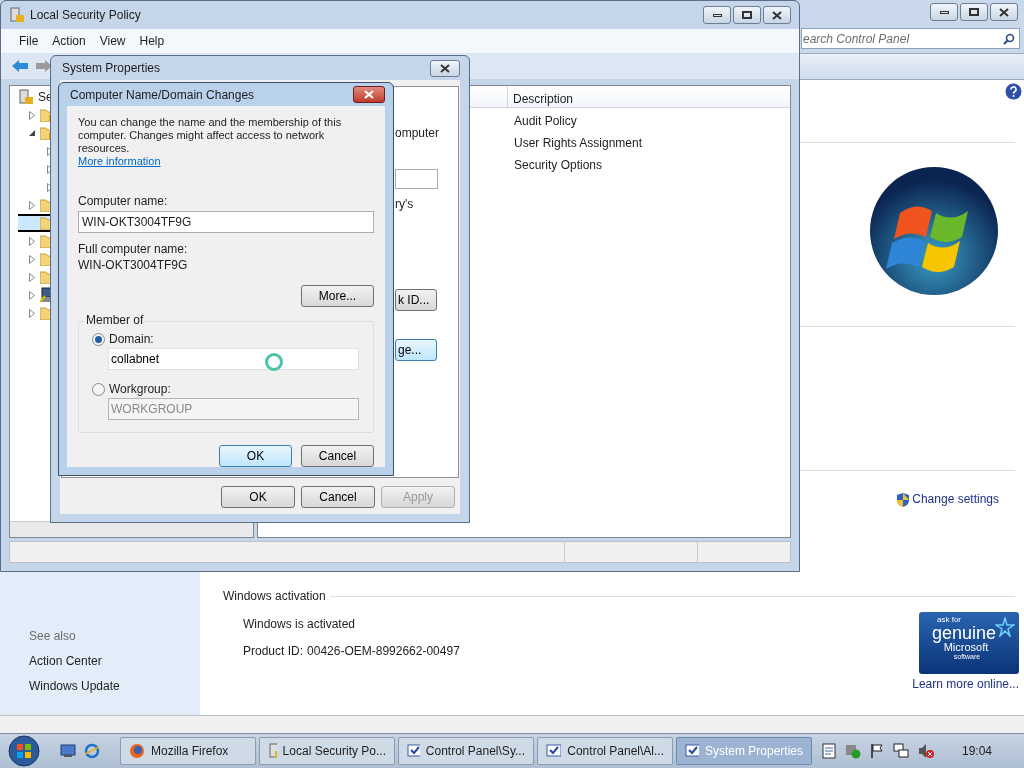  I want to click on flag-icon, so click(877, 751).